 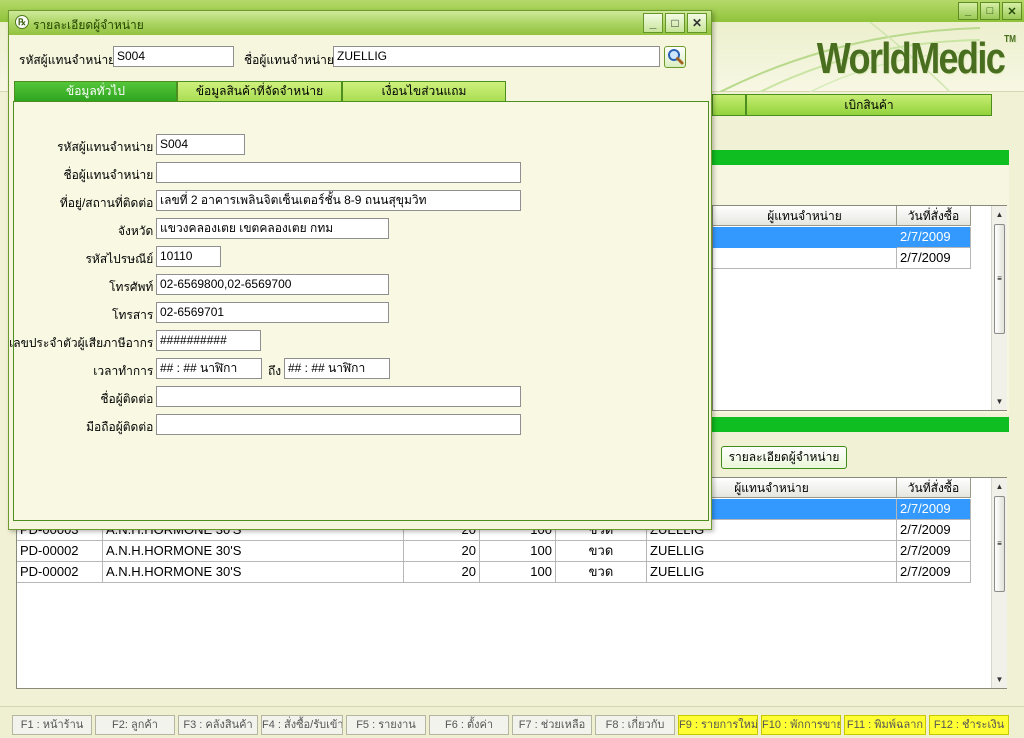 What do you see at coordinates (292, 60) in the screenshot?
I see `vendor-name-label: ชื่อผู้แทนจำหน่าย :` at bounding box center [292, 60].